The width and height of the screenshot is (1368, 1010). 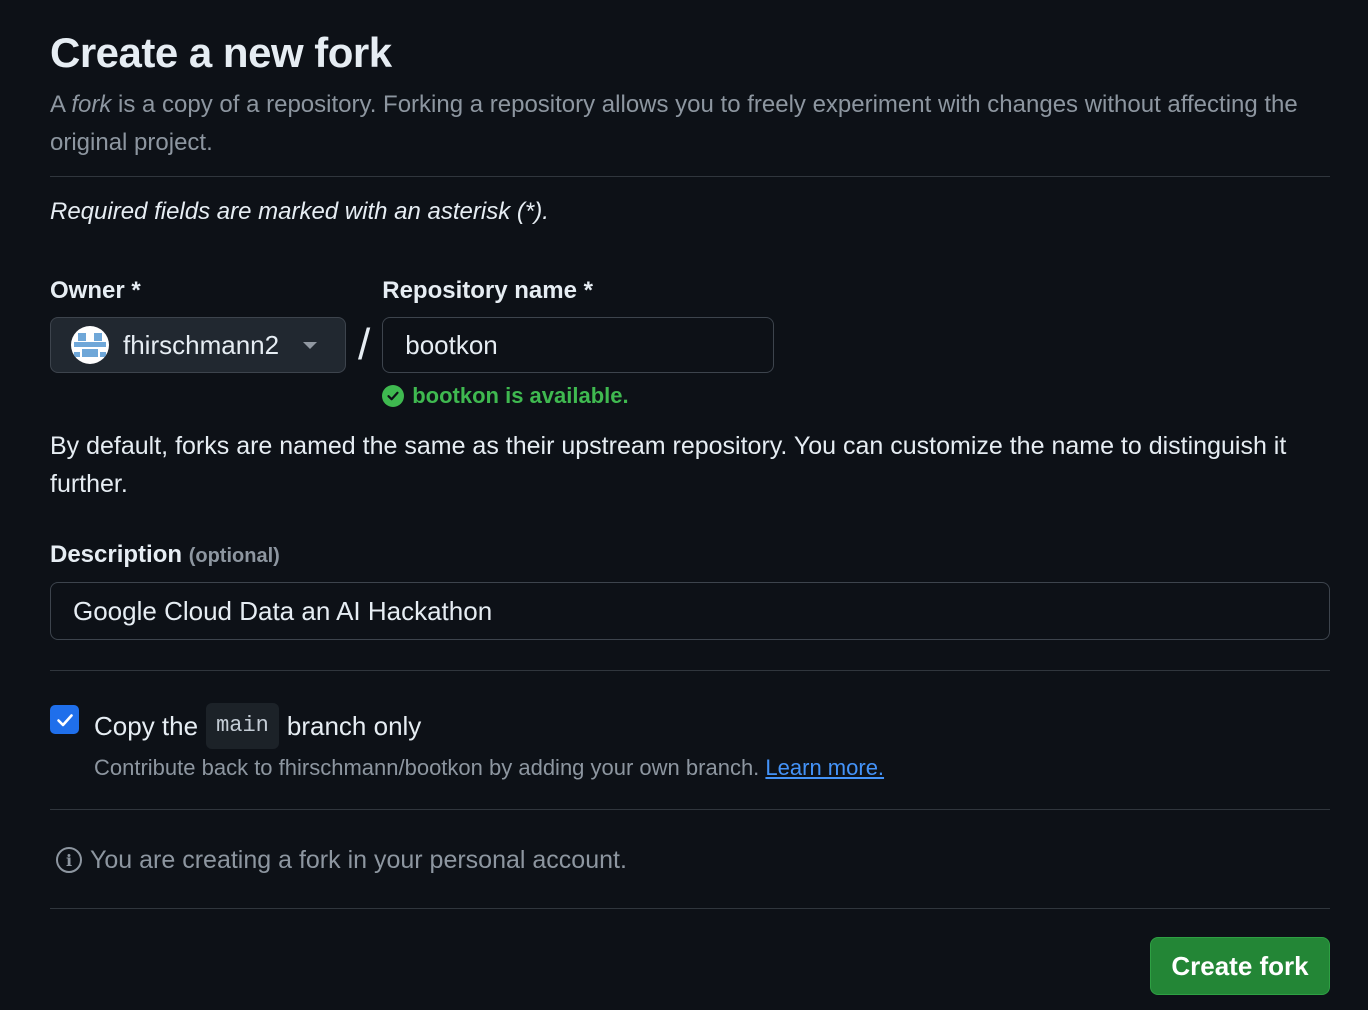 I want to click on description-label: Description (optional), so click(x=690, y=555).